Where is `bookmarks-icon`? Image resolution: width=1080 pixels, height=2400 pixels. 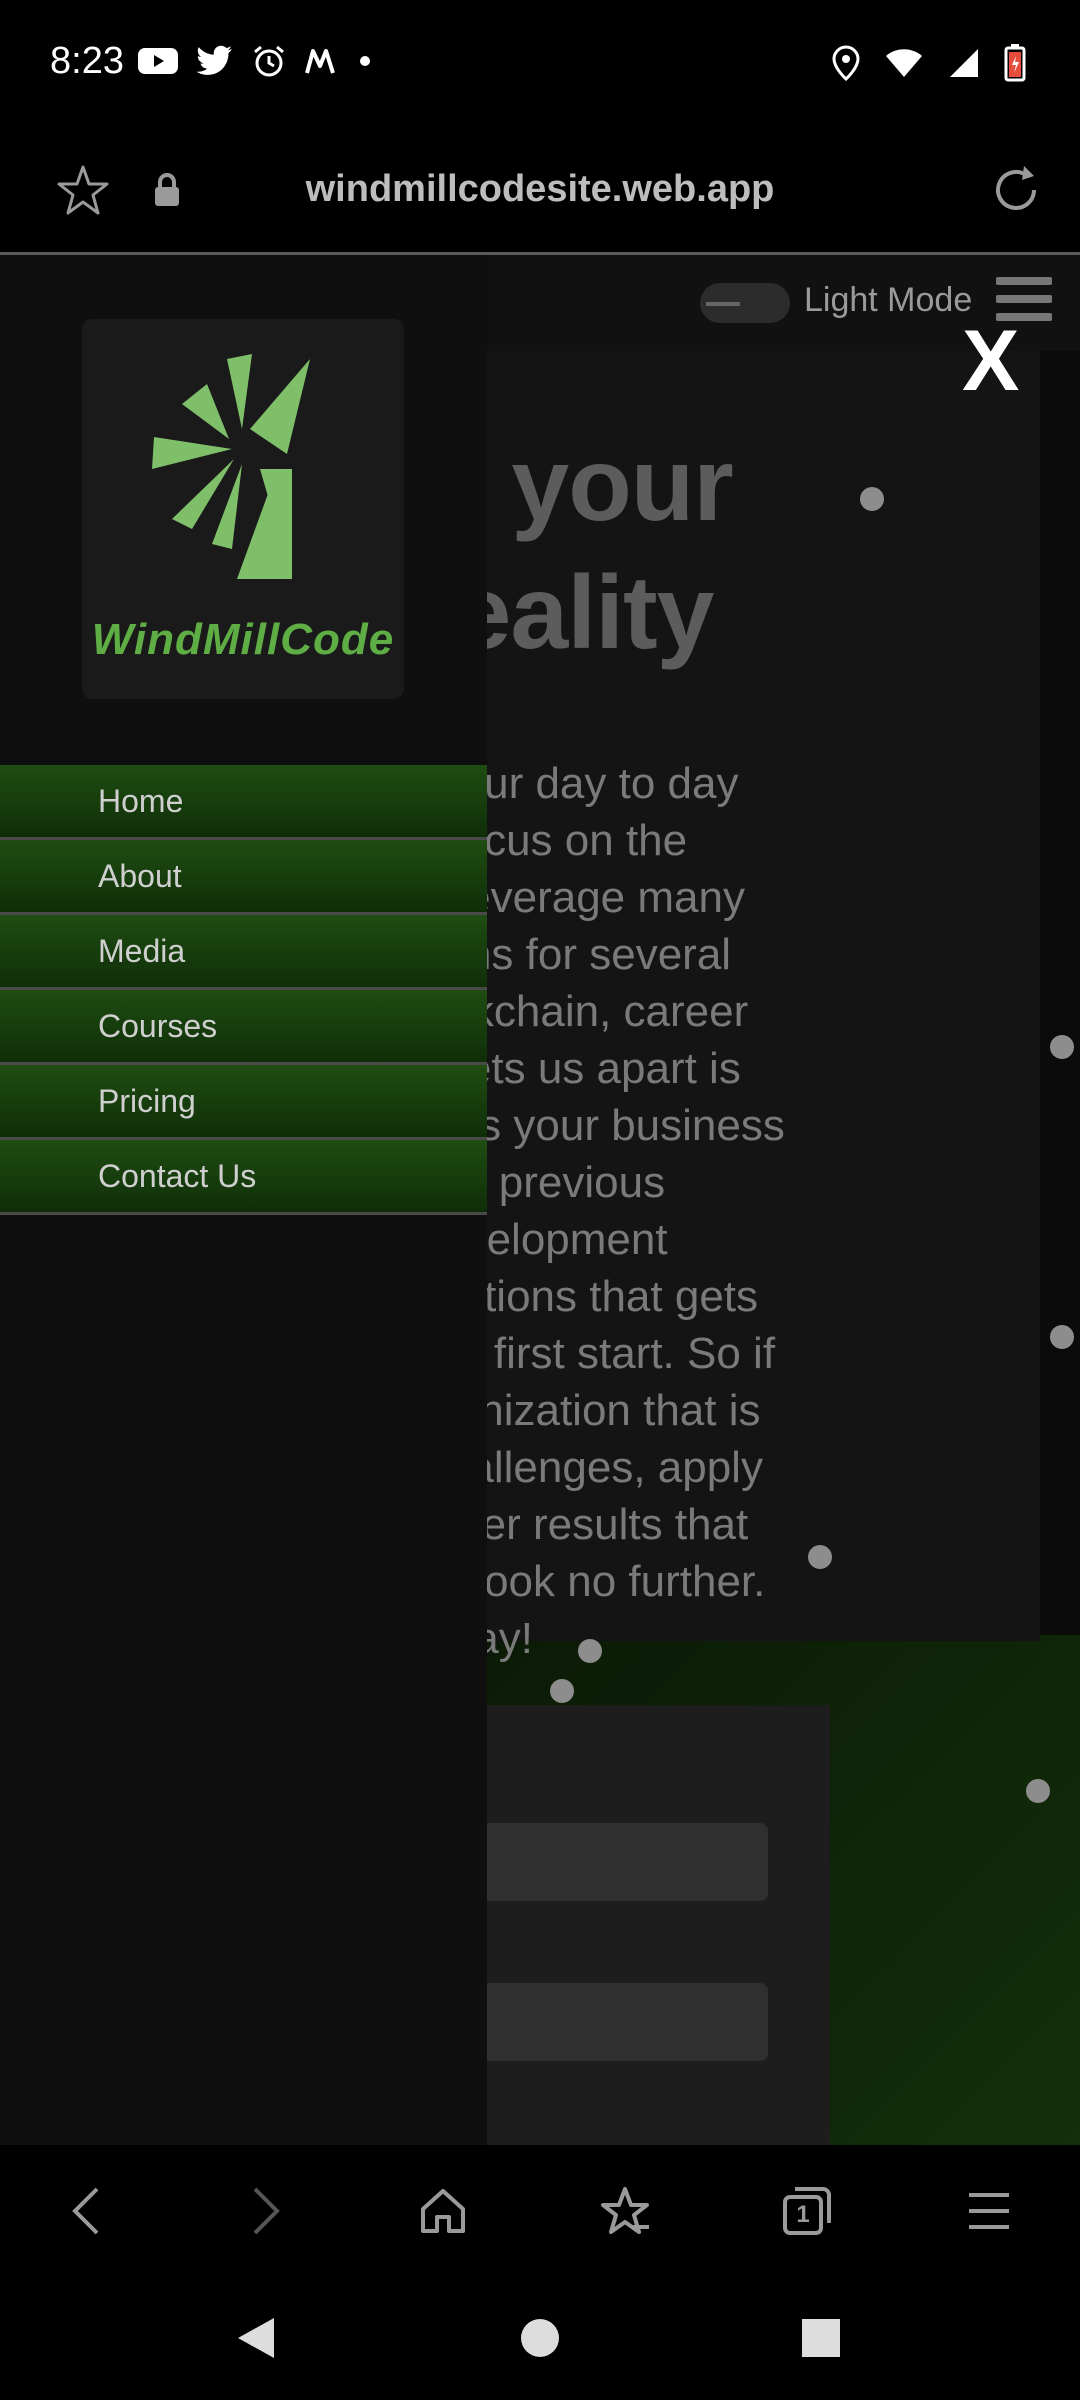
bookmarks-icon is located at coordinates (625, 2211).